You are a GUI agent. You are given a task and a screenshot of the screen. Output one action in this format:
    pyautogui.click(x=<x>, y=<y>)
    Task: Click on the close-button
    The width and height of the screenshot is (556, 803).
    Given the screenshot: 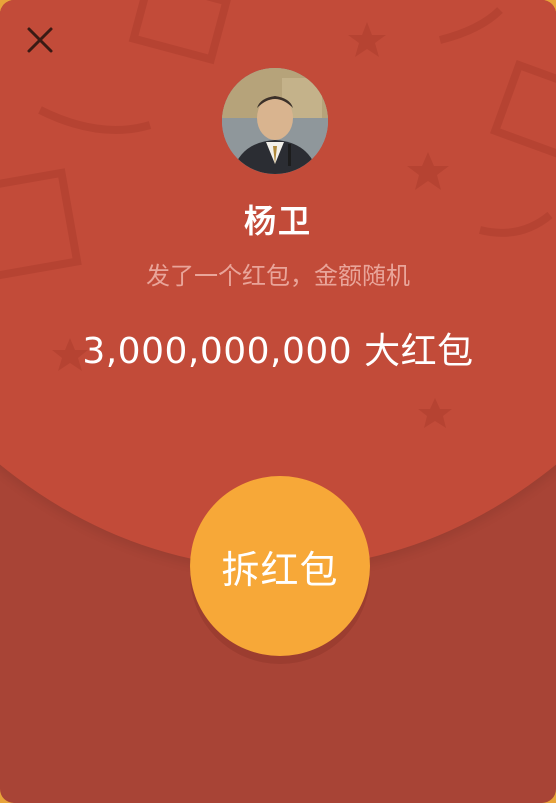 What is the action you would take?
    pyautogui.click(x=40, y=40)
    